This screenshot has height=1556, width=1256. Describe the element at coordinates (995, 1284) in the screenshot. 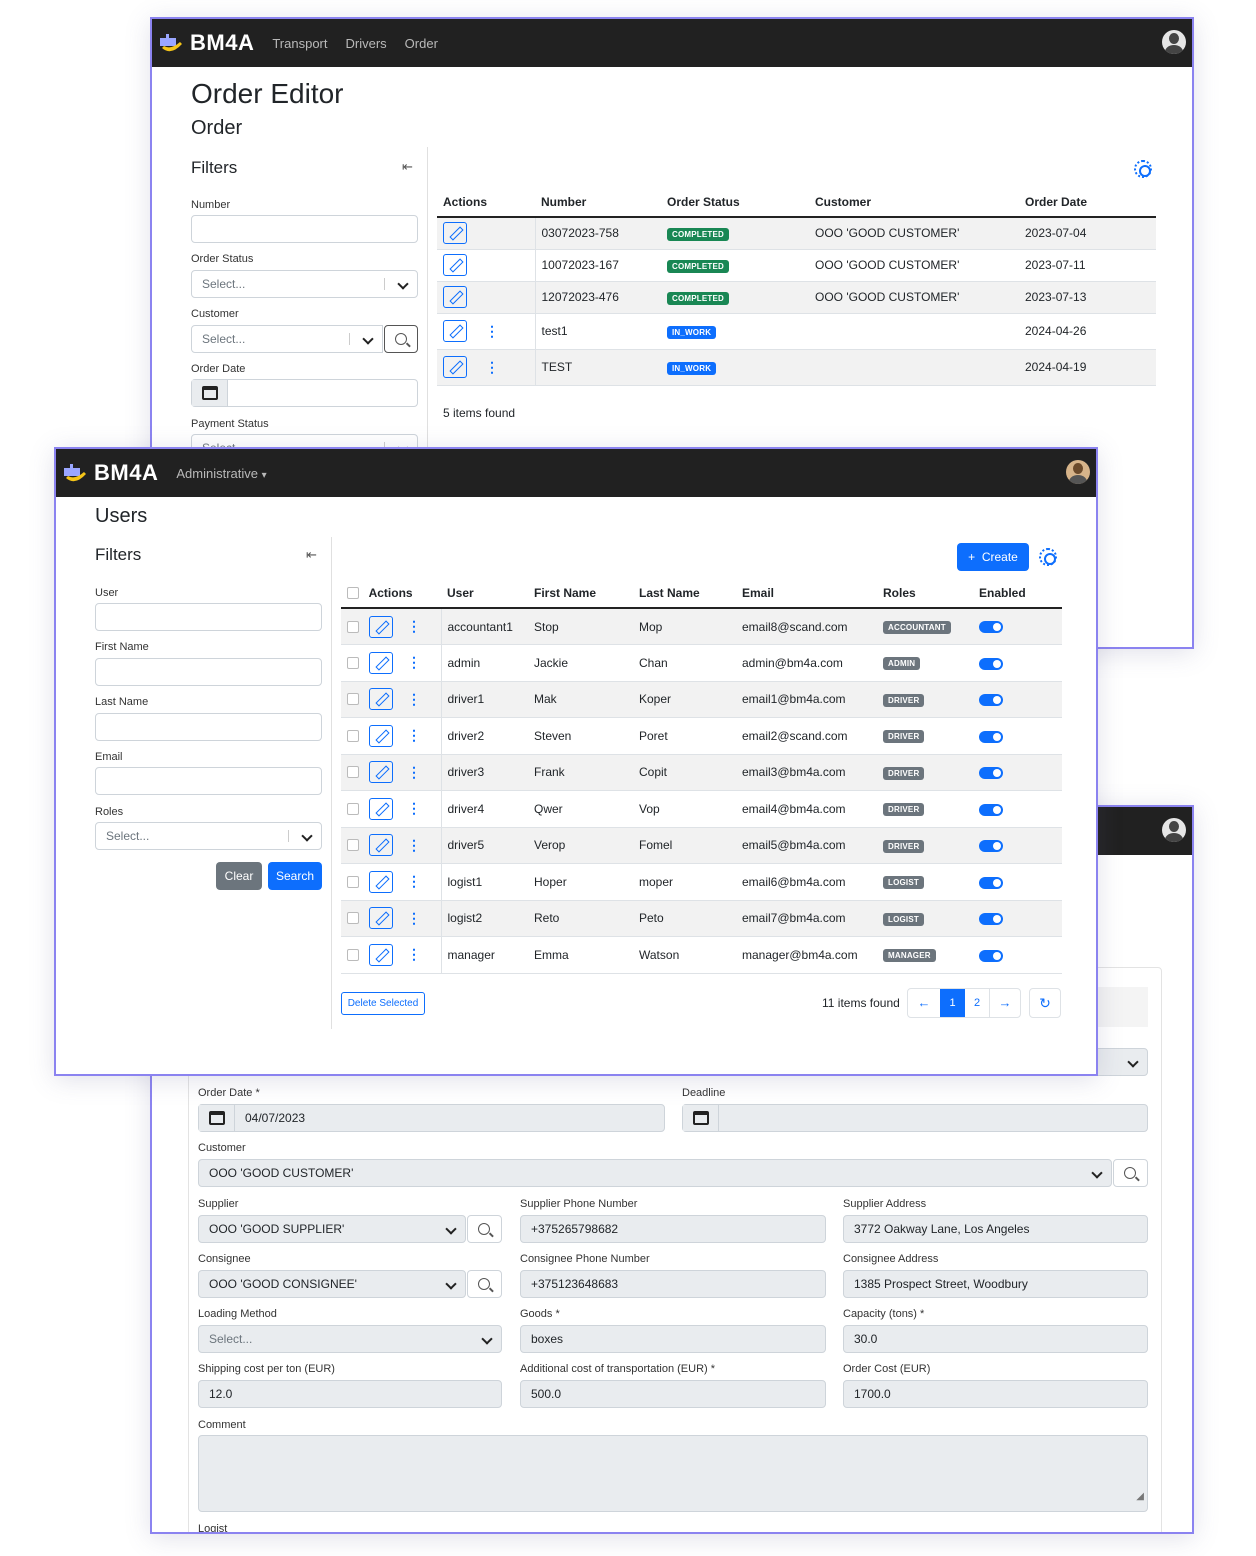

I see `consignee-address-field: 1385 Prospect Street, Woodbury` at that location.